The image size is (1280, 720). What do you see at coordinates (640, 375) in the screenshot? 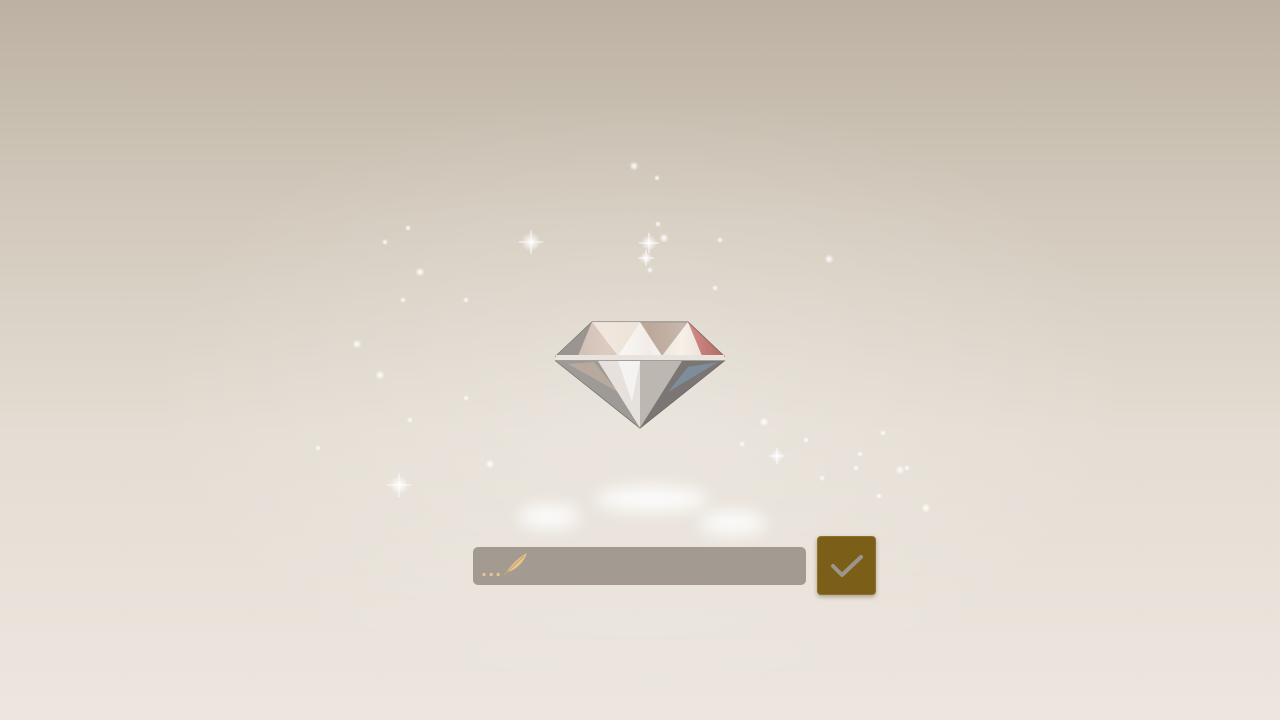
I see `diamond-gem` at bounding box center [640, 375].